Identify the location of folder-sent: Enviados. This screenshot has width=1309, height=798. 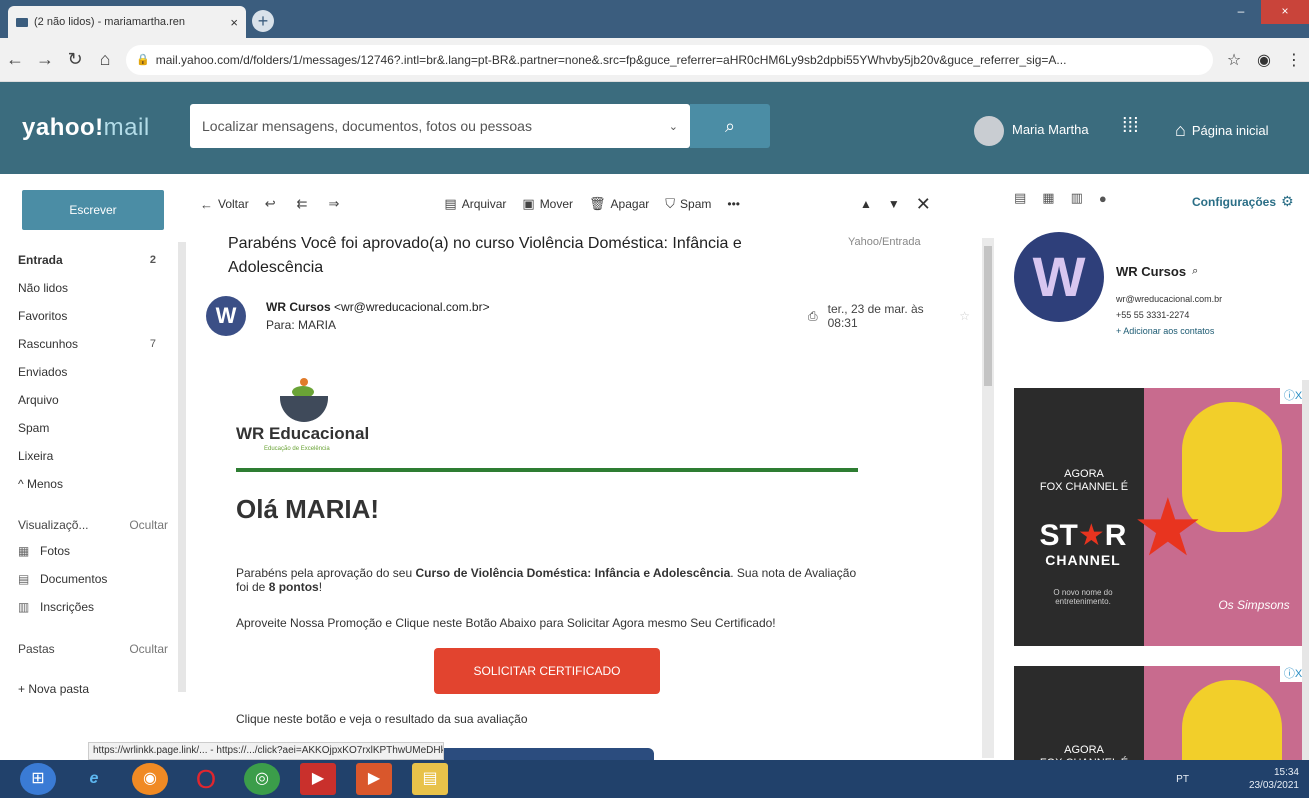
(93, 372).